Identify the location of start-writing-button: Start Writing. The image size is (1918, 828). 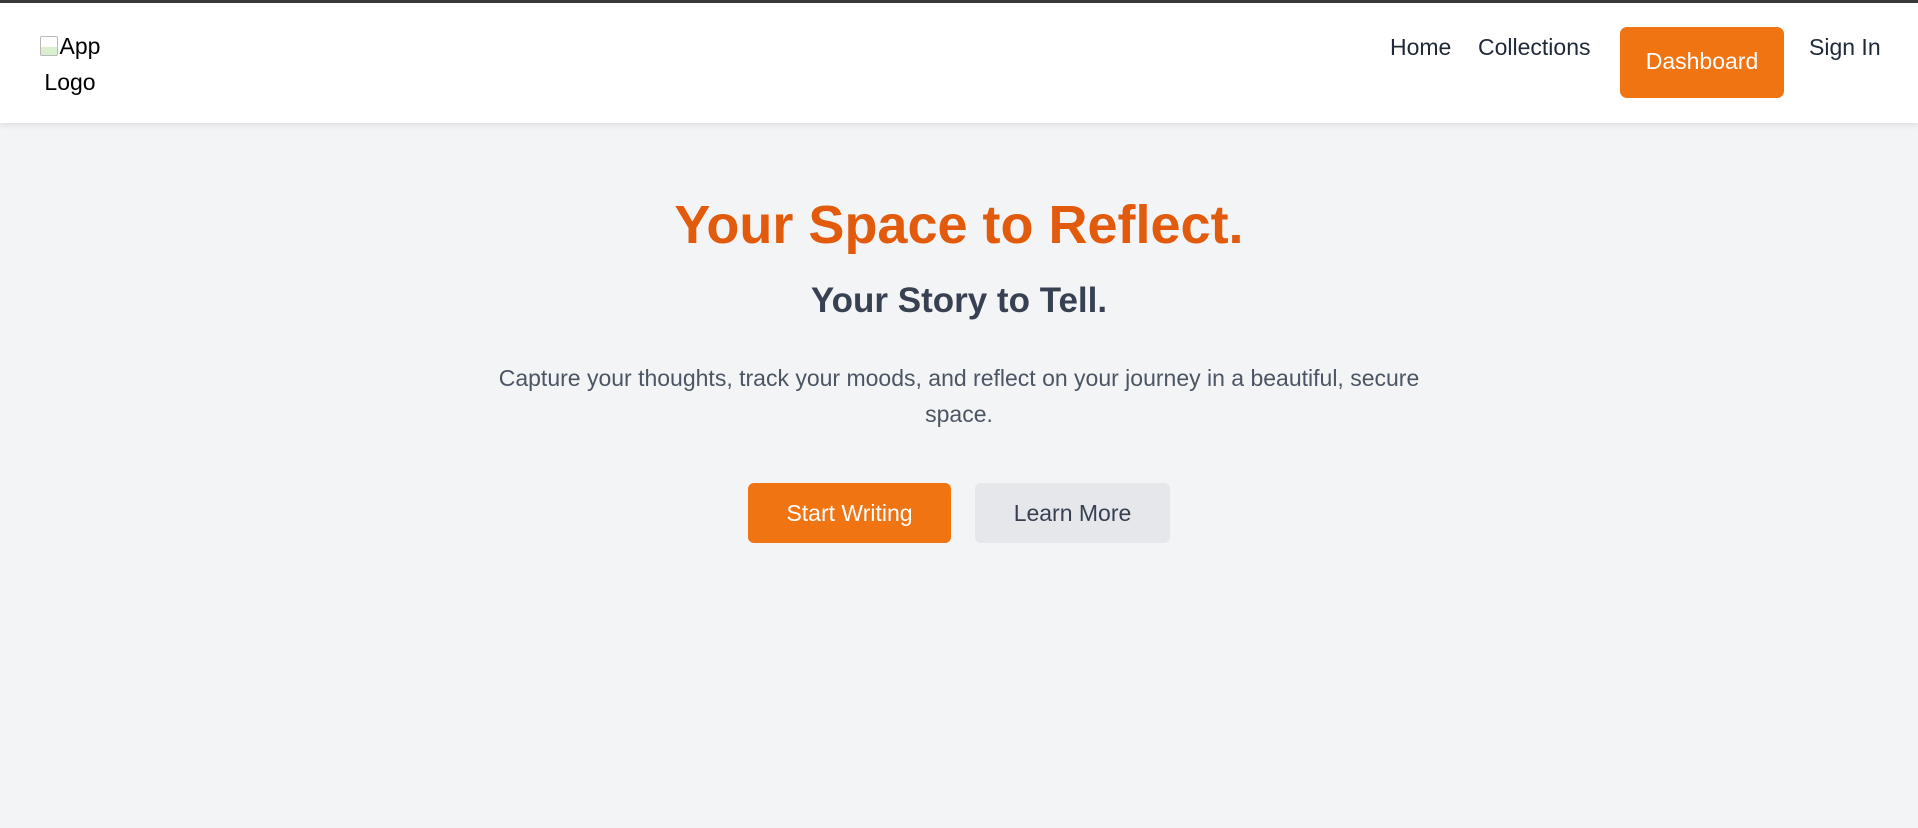
(849, 513).